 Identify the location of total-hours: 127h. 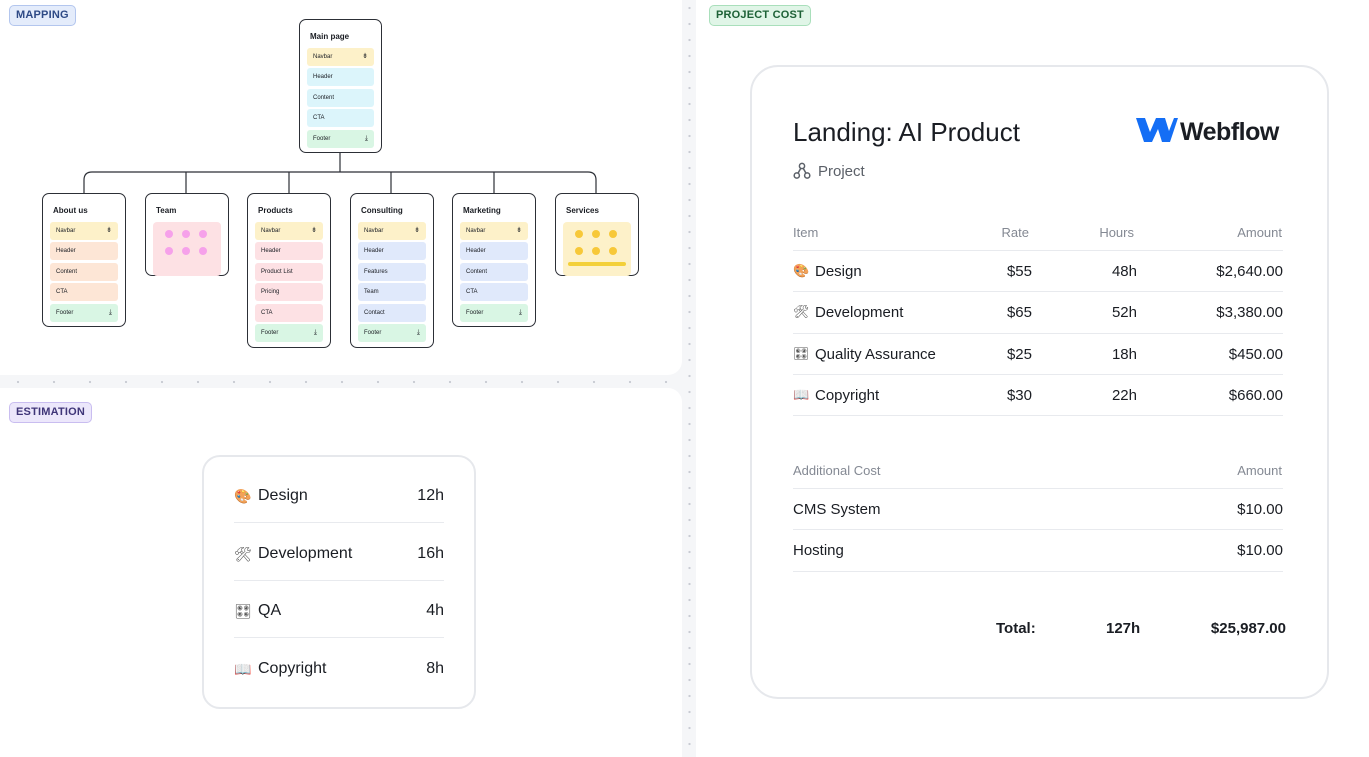
(1123, 628).